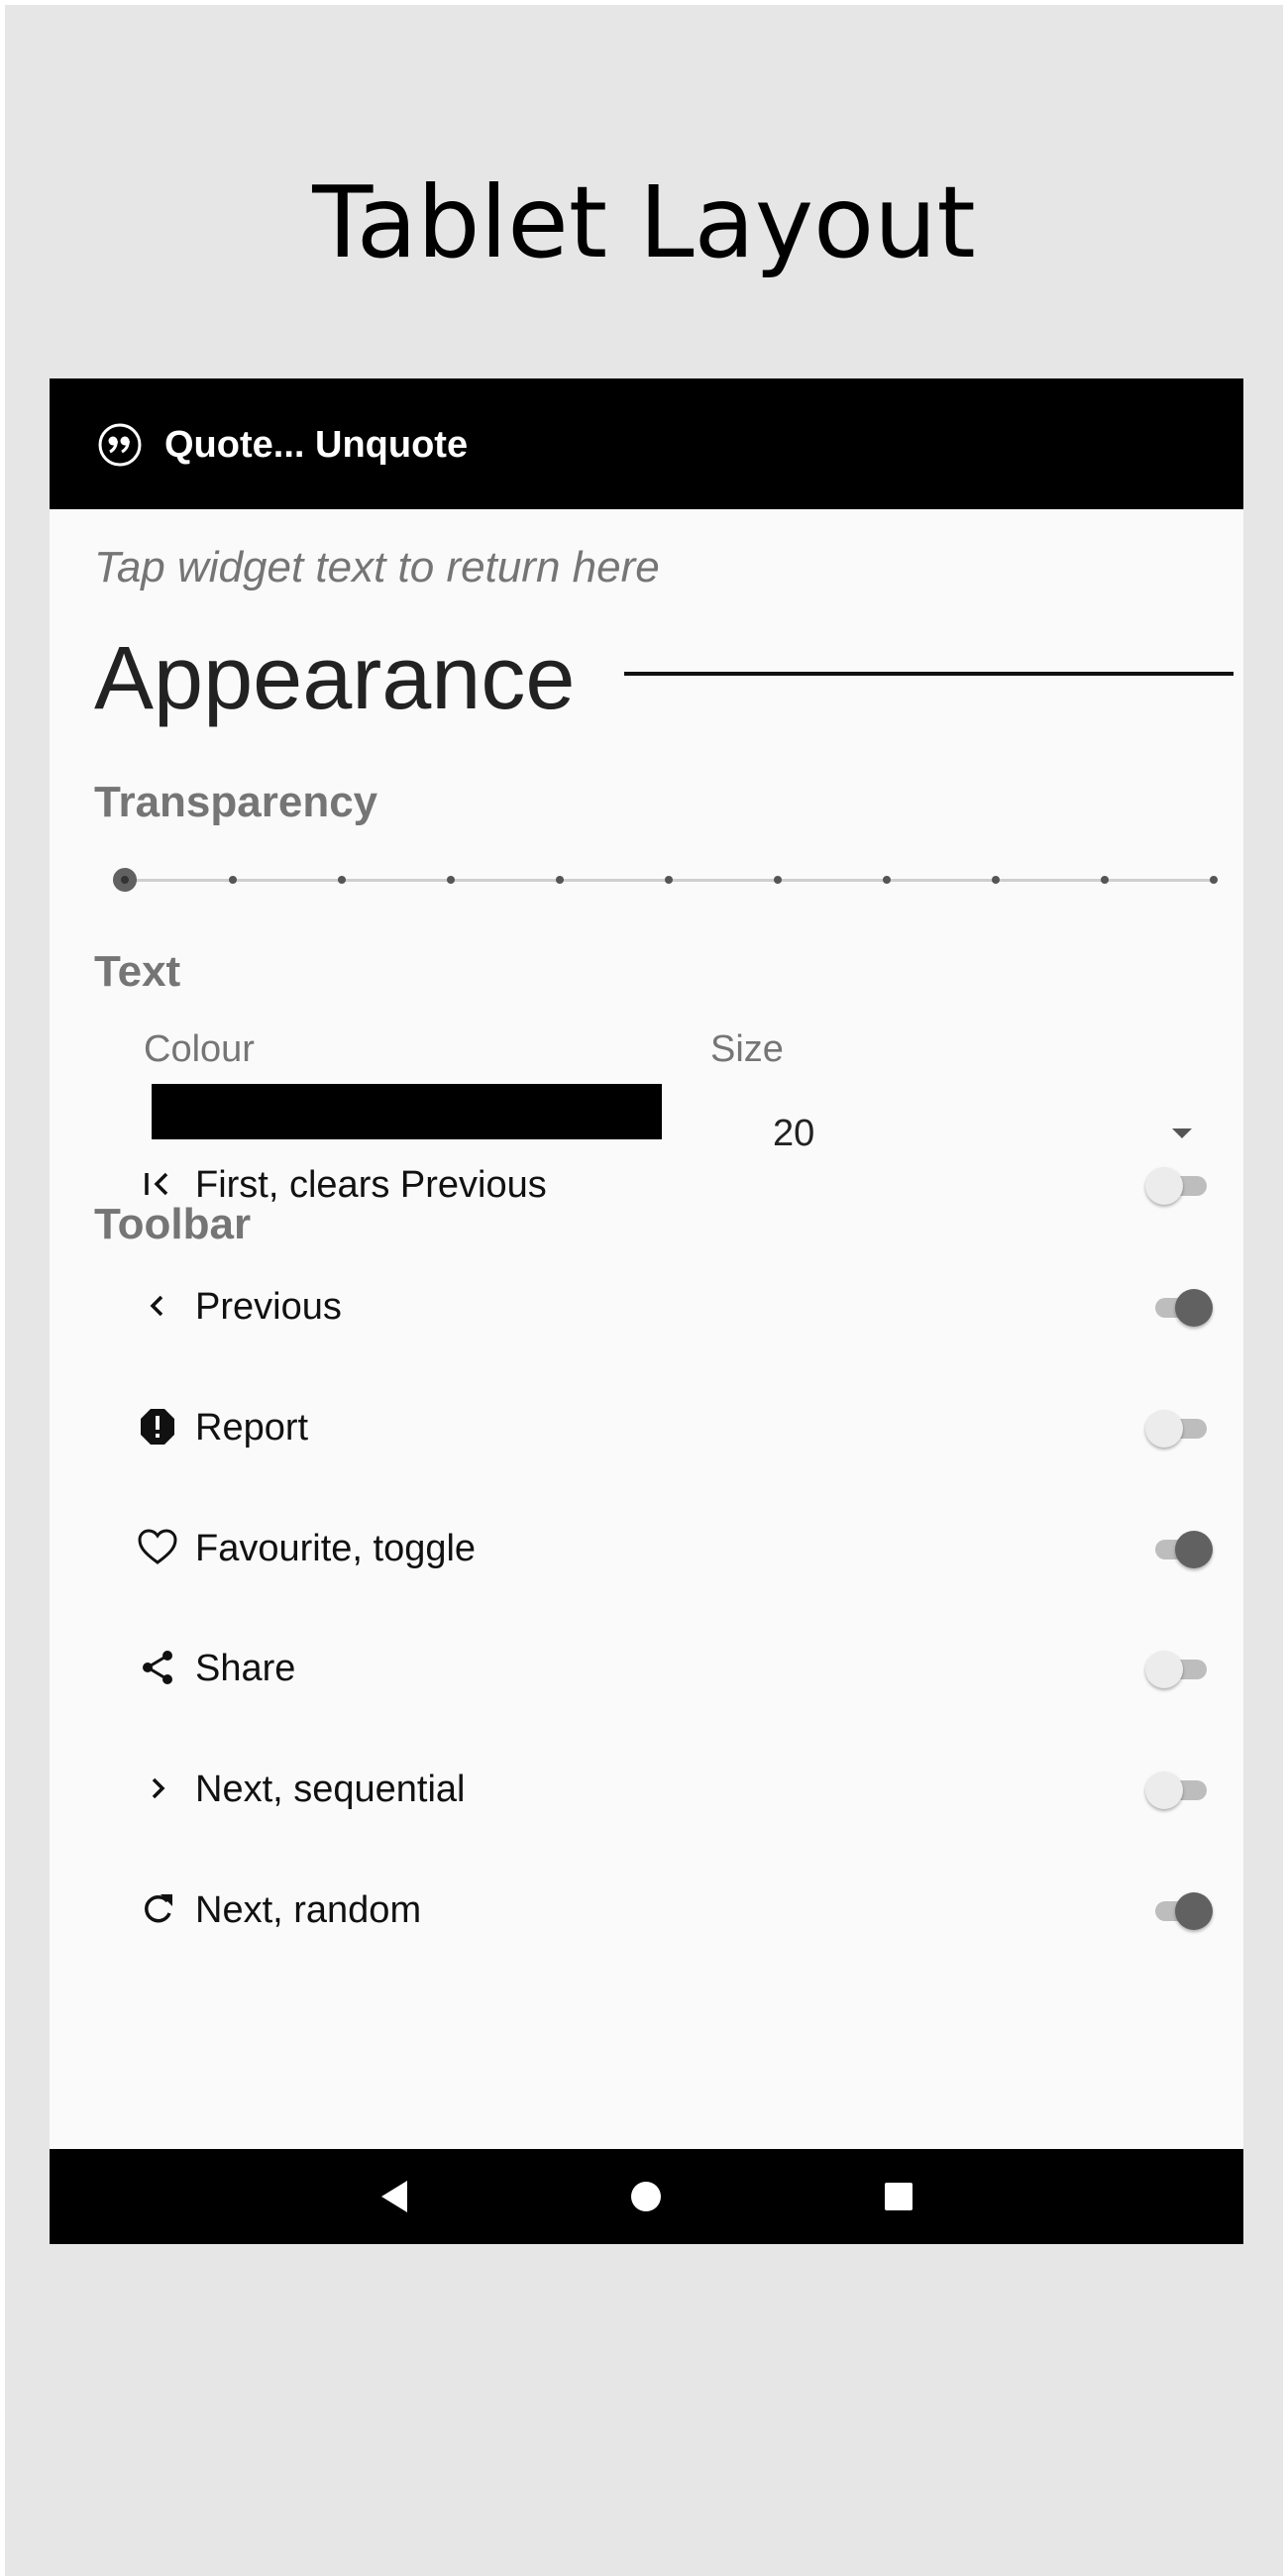  Describe the element at coordinates (377, 568) in the screenshot. I see `return-hint-link: Tap widget text to return here` at that location.